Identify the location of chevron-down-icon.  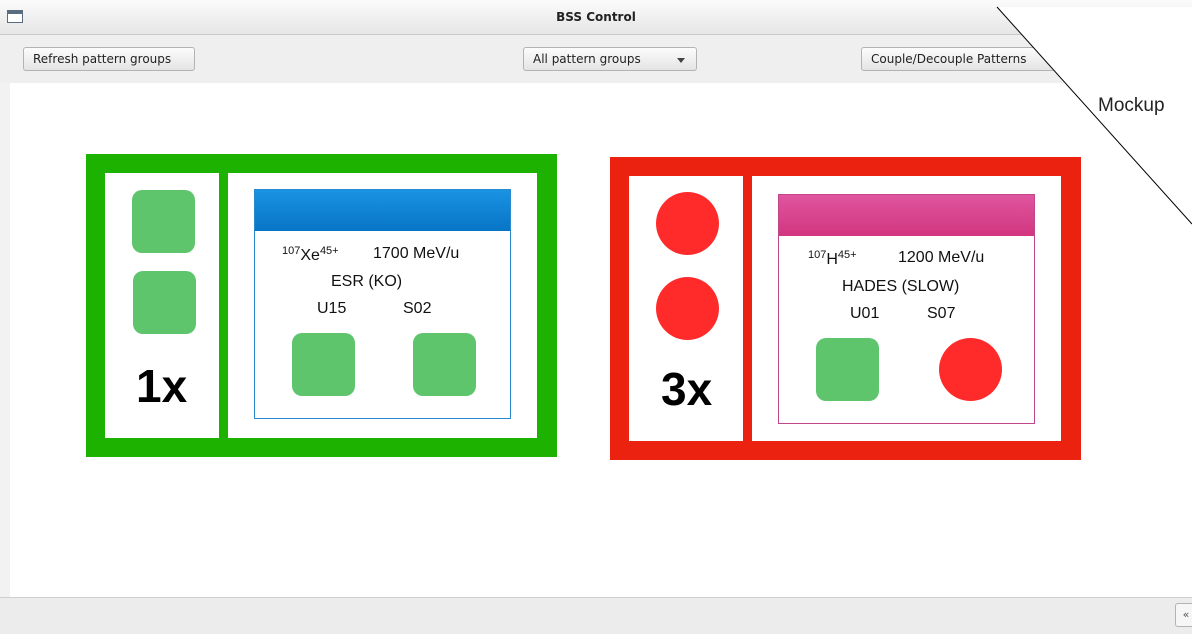
(681, 60).